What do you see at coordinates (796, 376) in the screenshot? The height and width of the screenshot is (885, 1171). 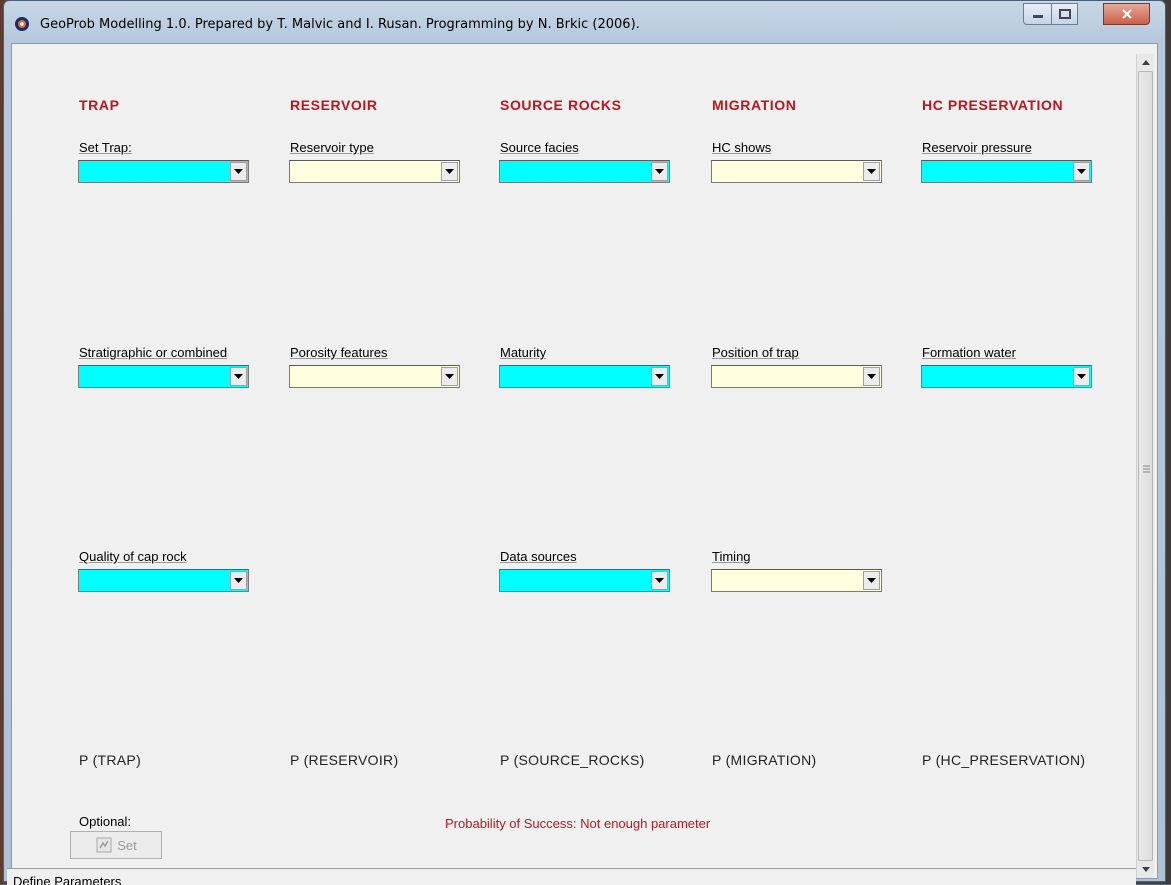 I see `position-of-trap-combo` at bounding box center [796, 376].